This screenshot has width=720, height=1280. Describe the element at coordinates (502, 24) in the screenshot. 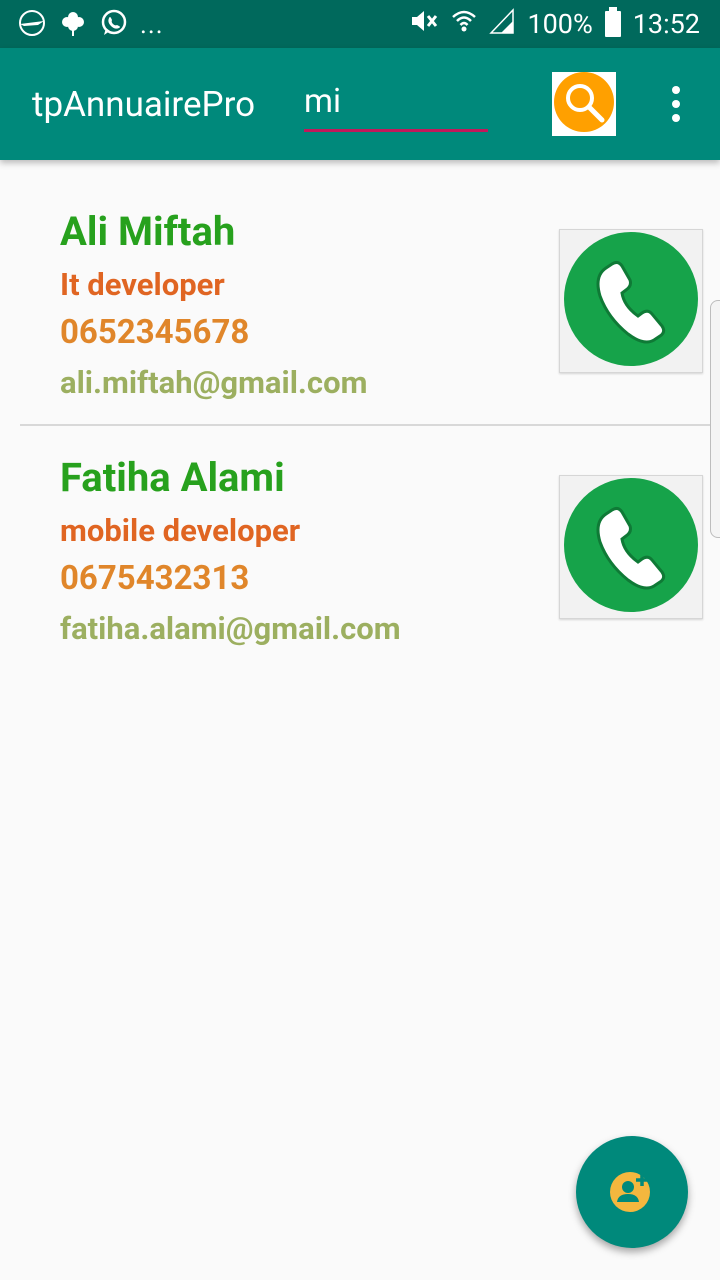

I see `signal-icon` at that location.